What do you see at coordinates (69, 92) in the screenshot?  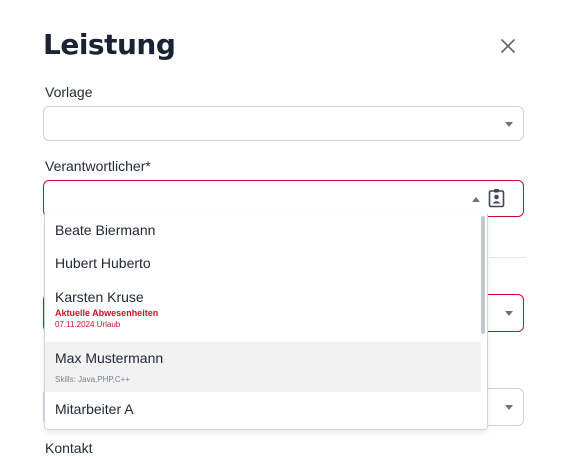 I see `vorlage-label: Vorlage` at bounding box center [69, 92].